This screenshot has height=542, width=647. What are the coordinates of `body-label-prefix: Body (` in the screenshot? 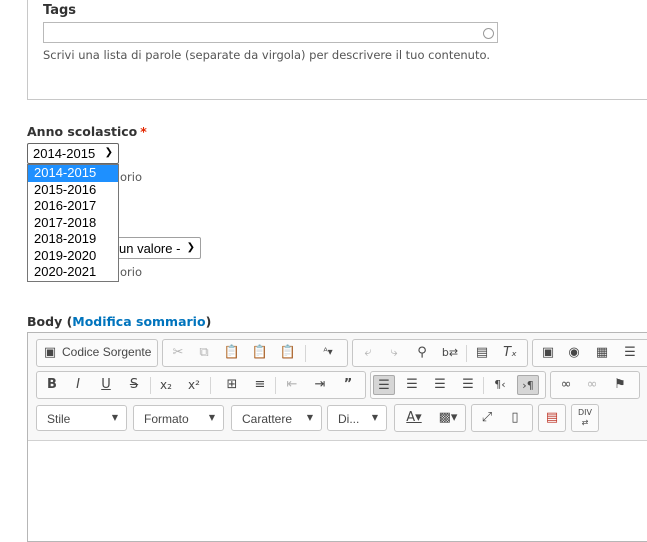 It's located at (50, 321).